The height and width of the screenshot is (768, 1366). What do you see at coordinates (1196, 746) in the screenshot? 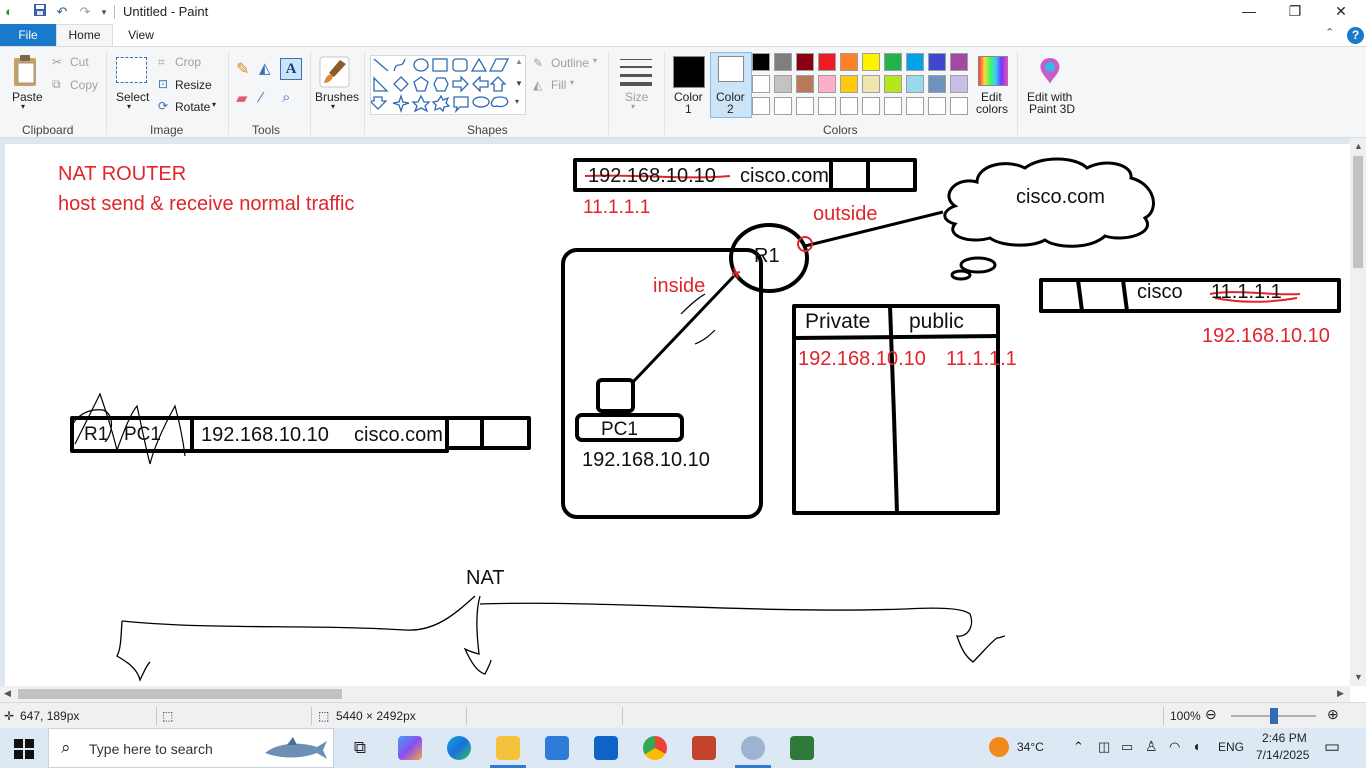
I see `volume-icon: ◖` at bounding box center [1196, 746].